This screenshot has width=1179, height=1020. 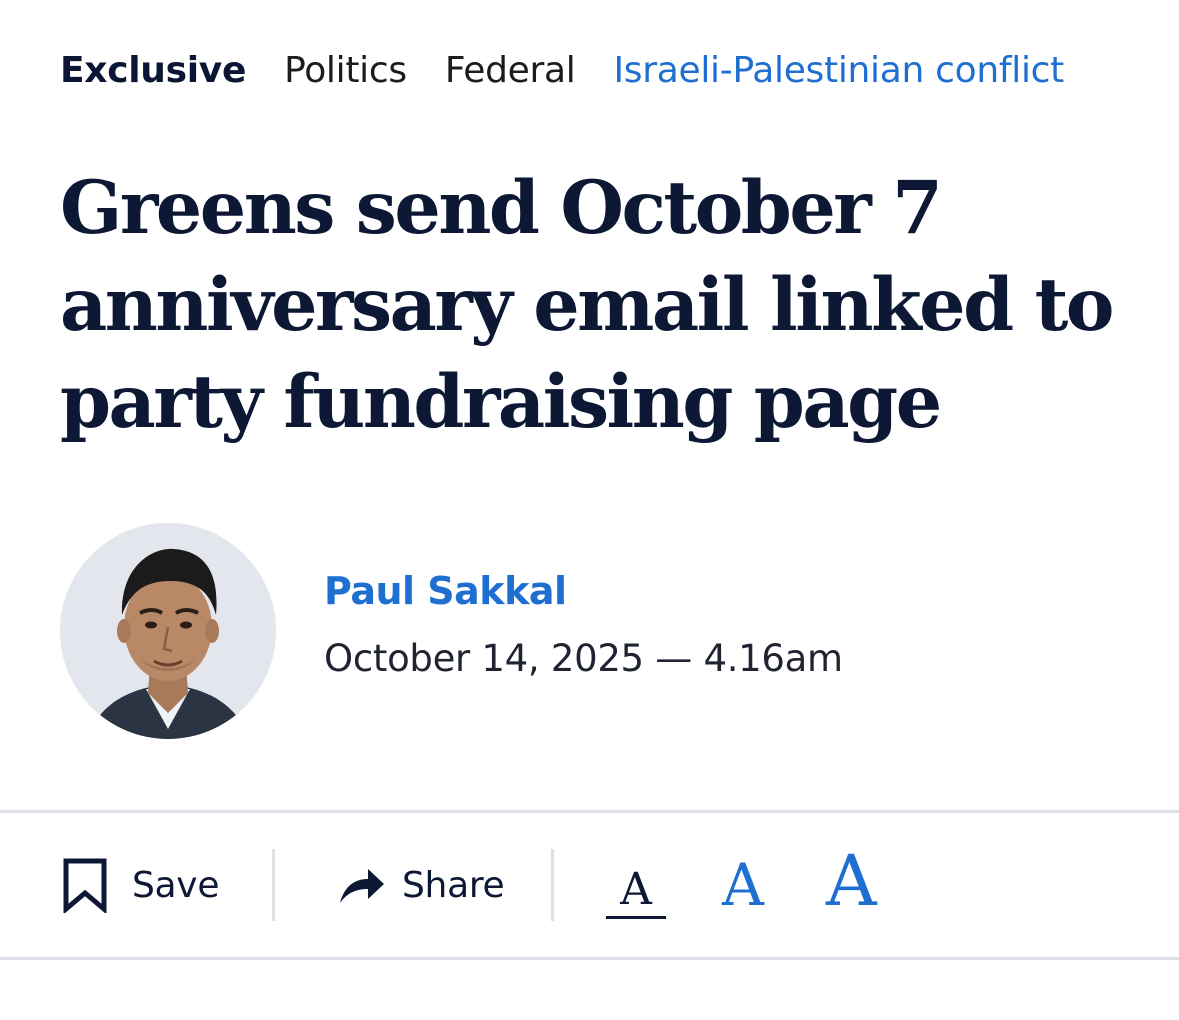 I want to click on share-arrow-icon, so click(x=362, y=886).